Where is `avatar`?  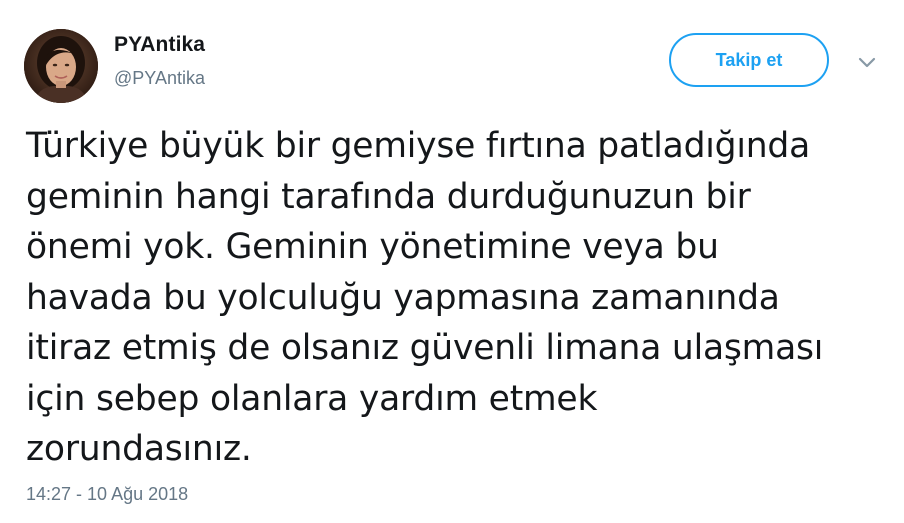 avatar is located at coordinates (61, 66).